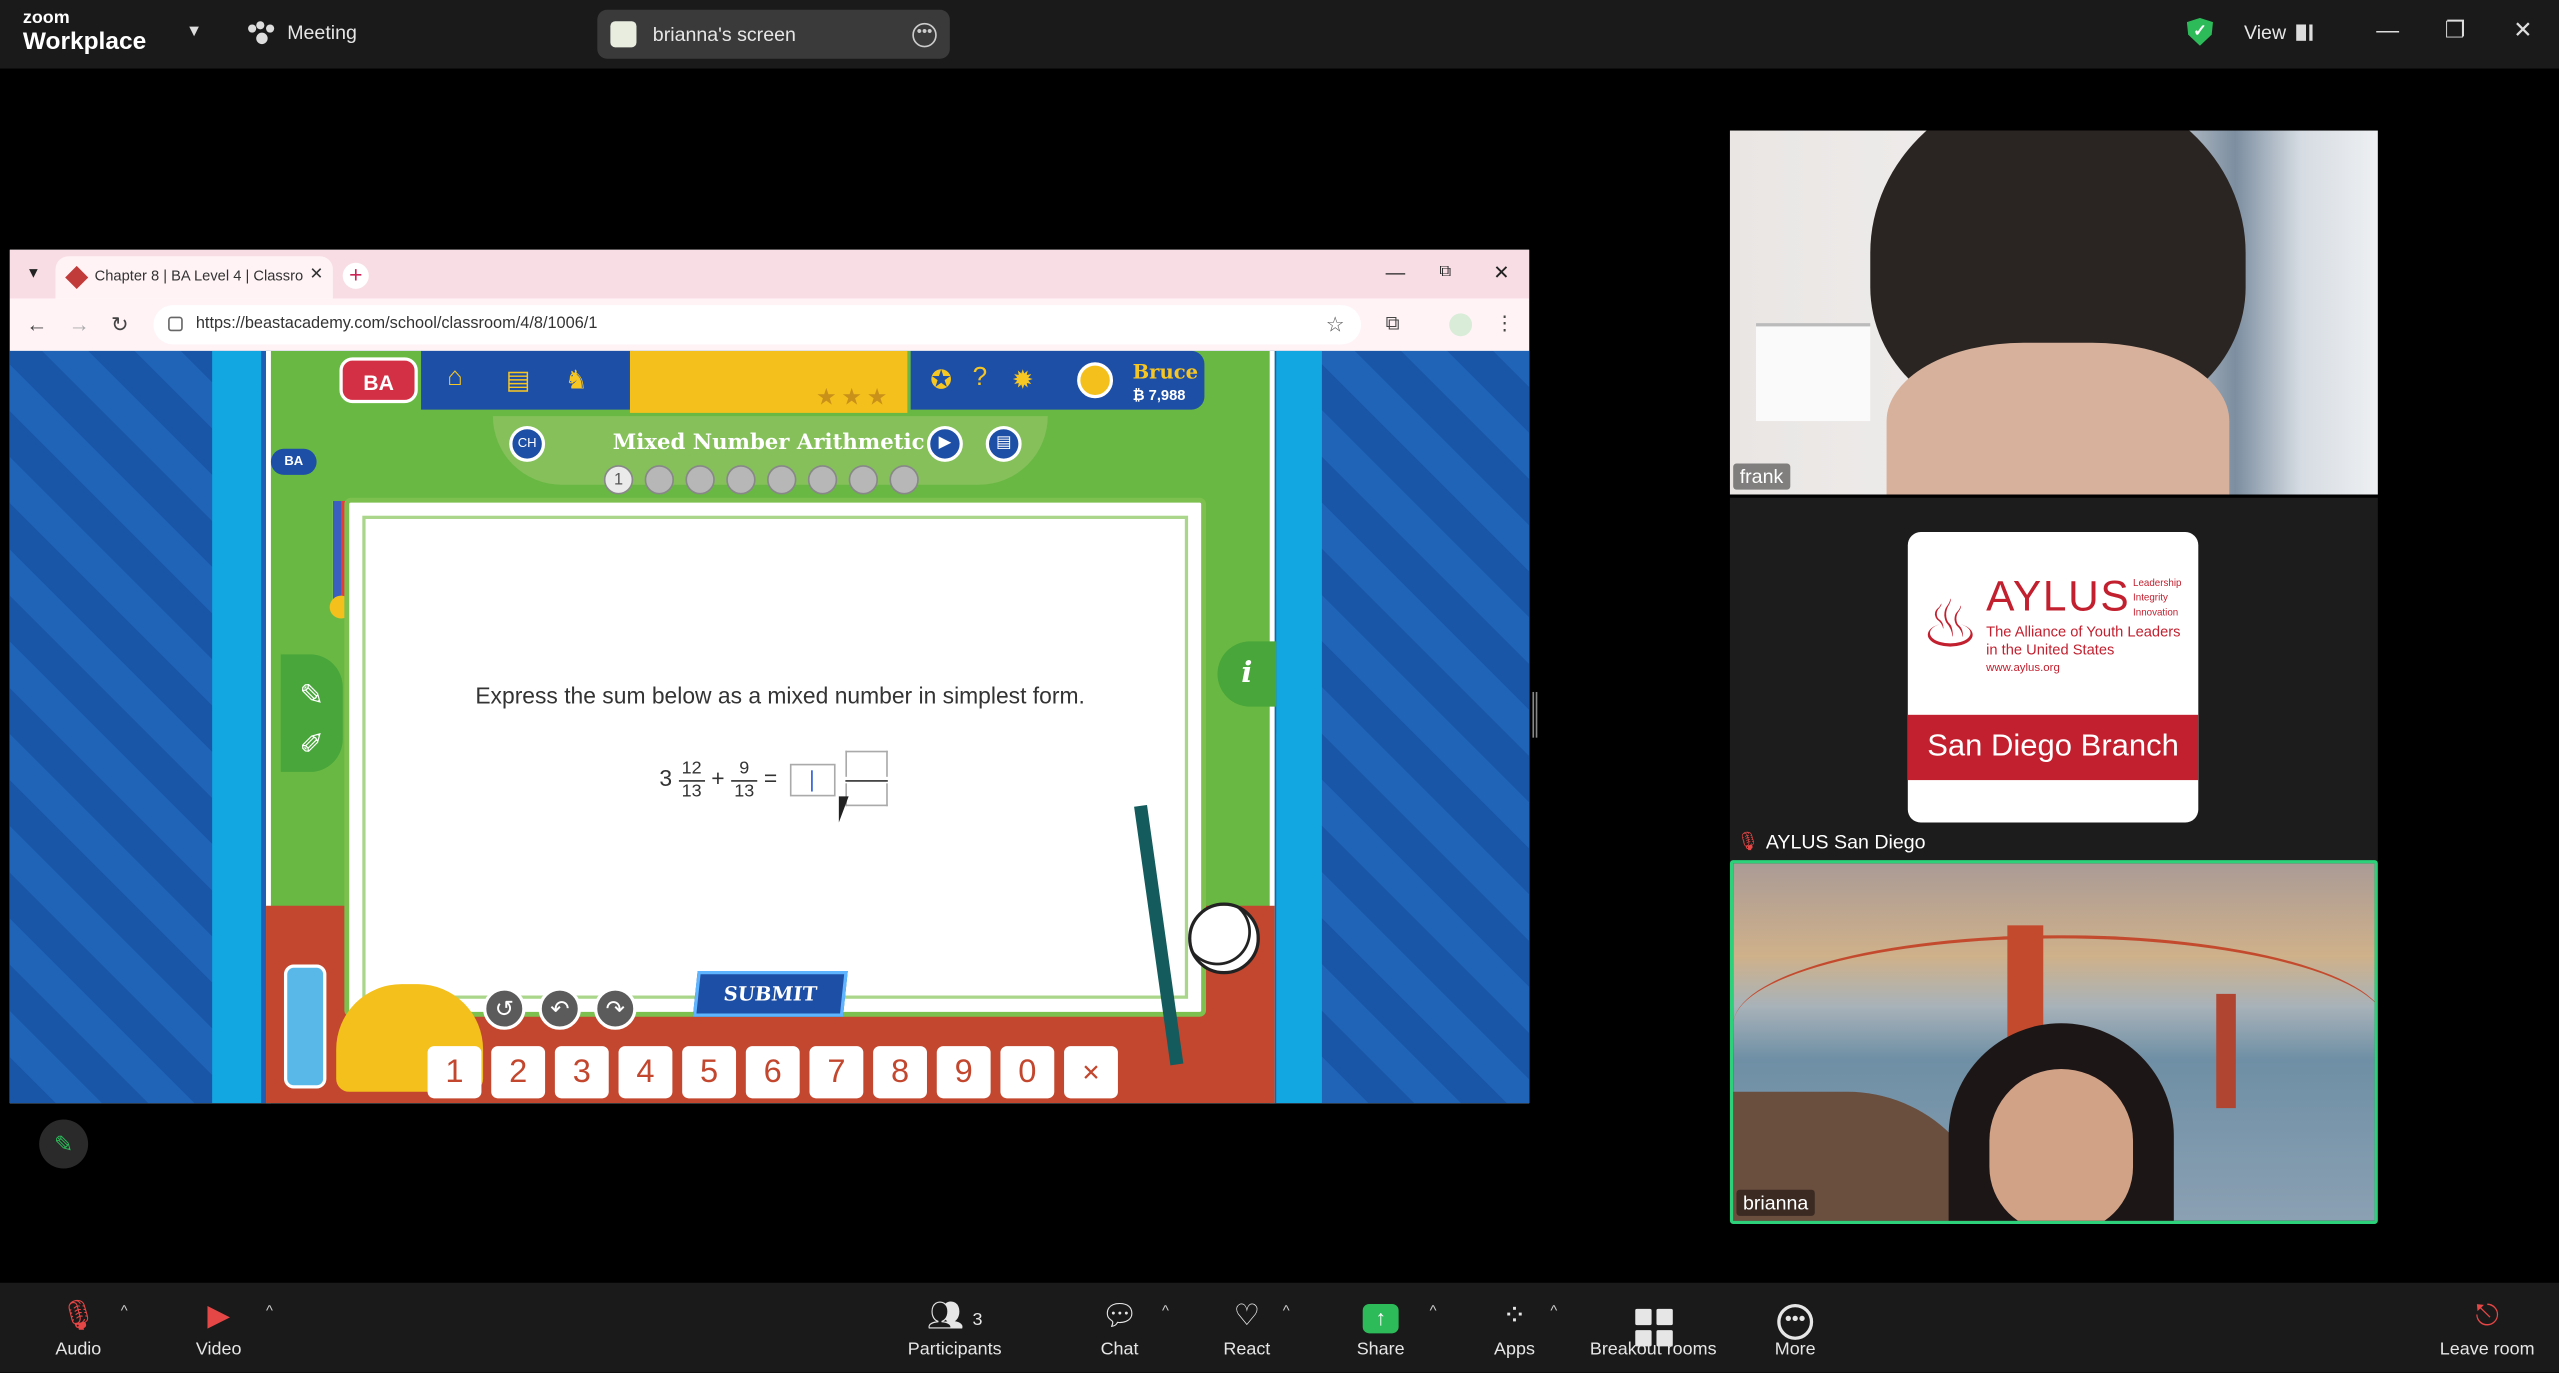 The image size is (2559, 1373). I want to click on annotate-pencil-icon: ✎, so click(64, 1144).